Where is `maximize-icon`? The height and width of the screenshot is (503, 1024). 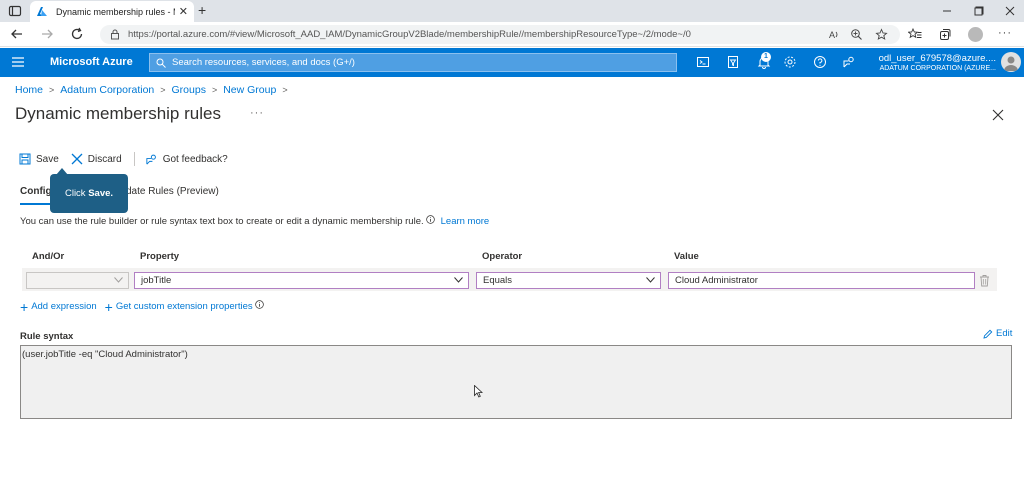
maximize-icon is located at coordinates (979, 11).